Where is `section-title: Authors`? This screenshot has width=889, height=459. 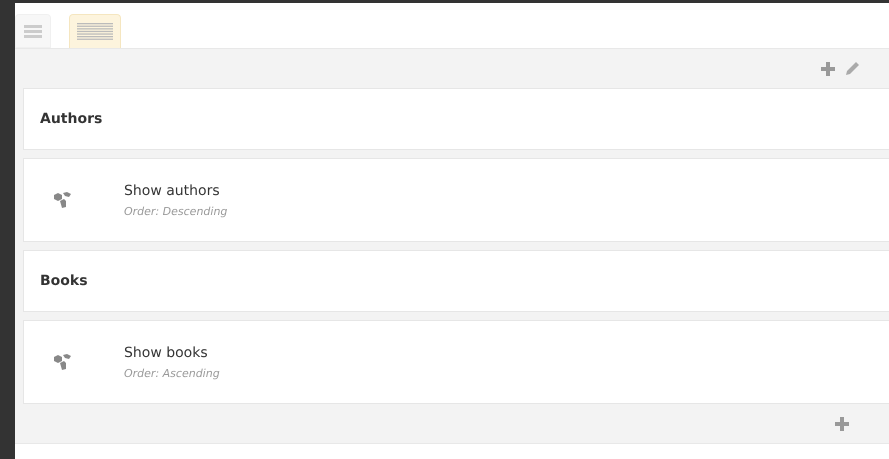 section-title: Authors is located at coordinates (71, 119).